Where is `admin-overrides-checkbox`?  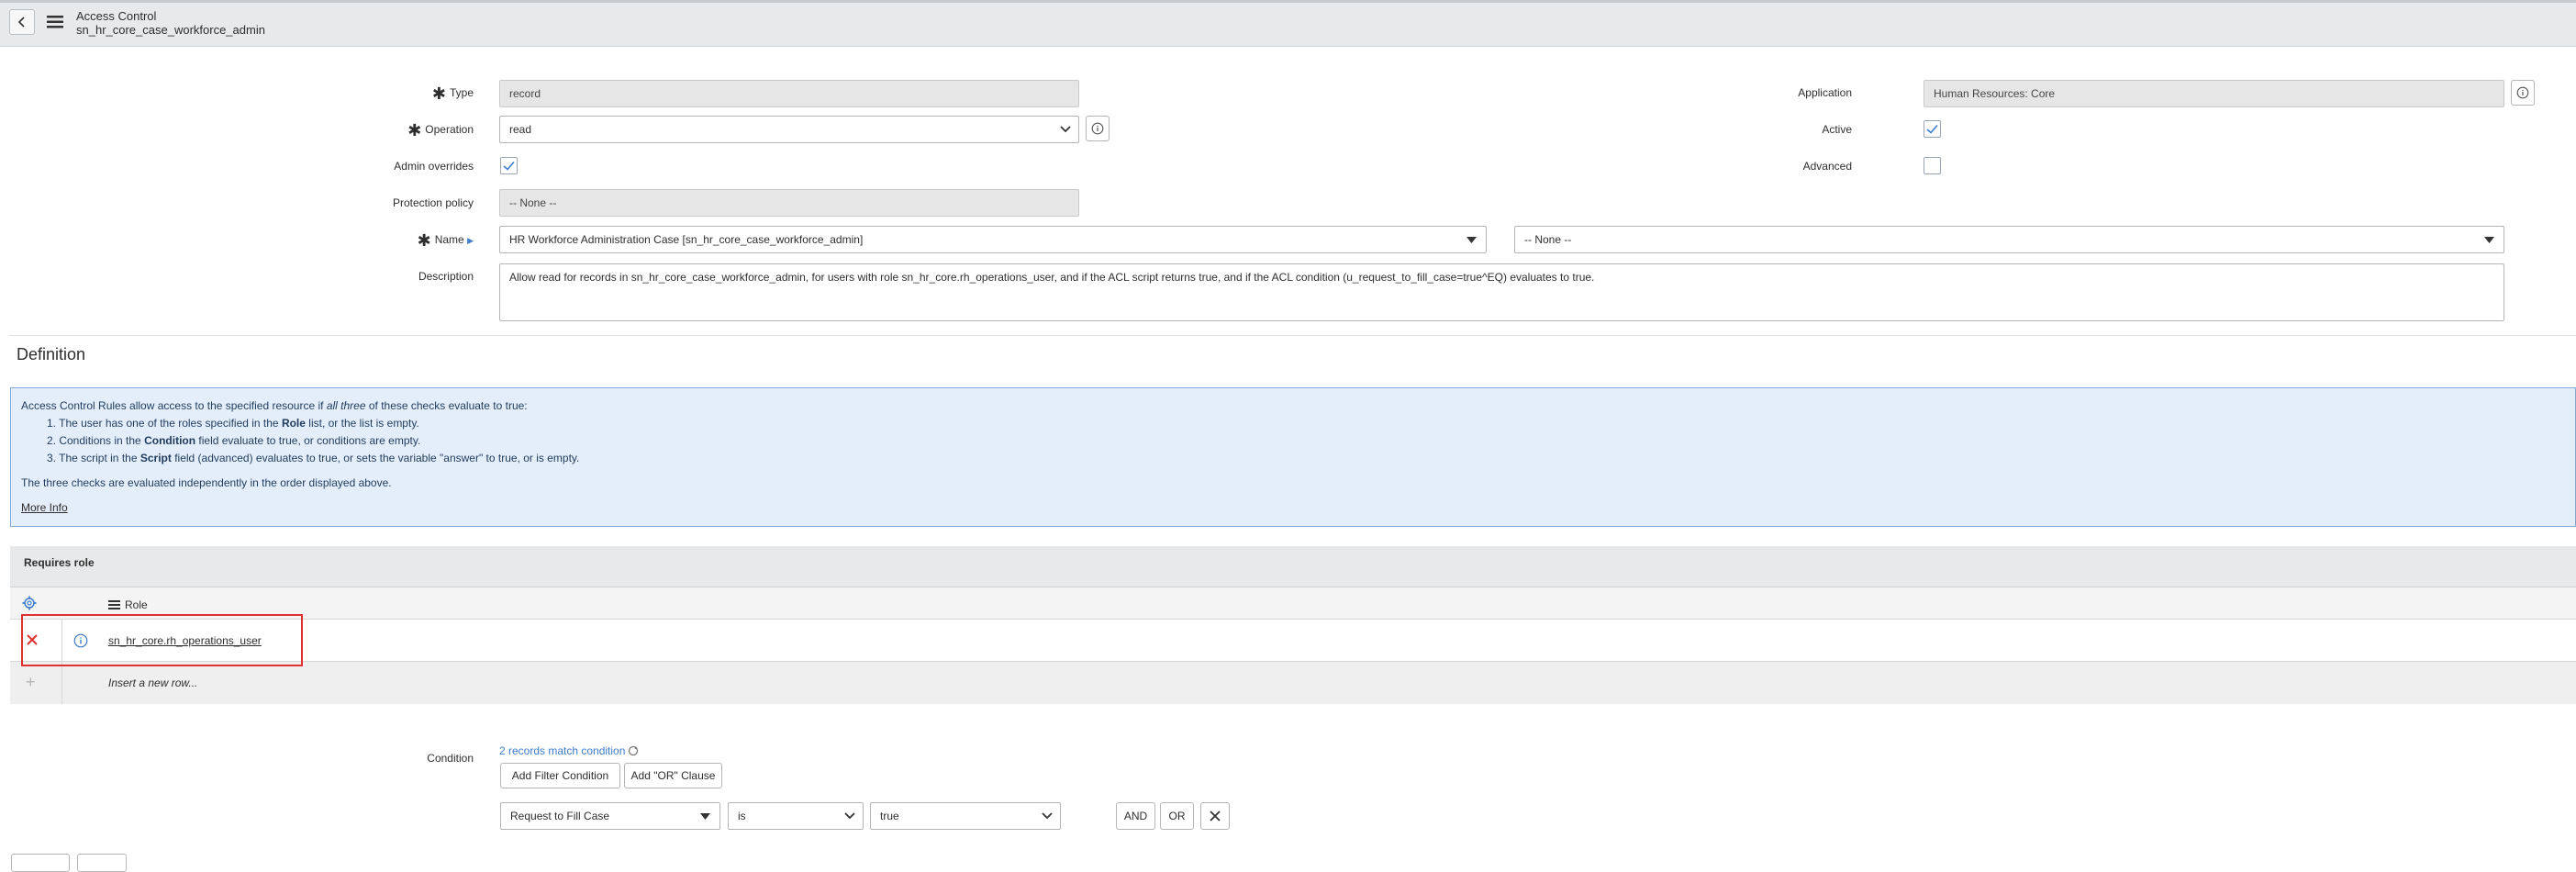
admin-overrides-checkbox is located at coordinates (509, 165).